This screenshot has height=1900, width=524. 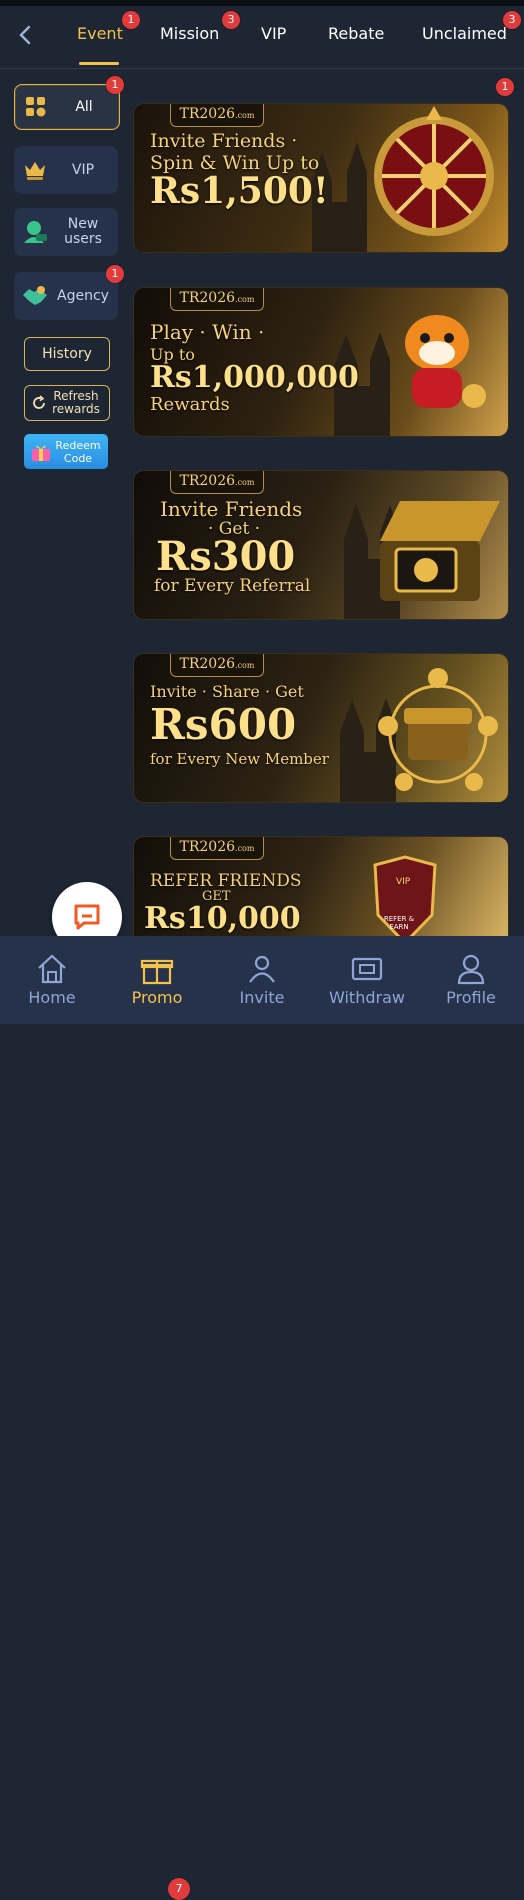 What do you see at coordinates (78, 451) in the screenshot?
I see `redeem-code-label: Redeem Code` at bounding box center [78, 451].